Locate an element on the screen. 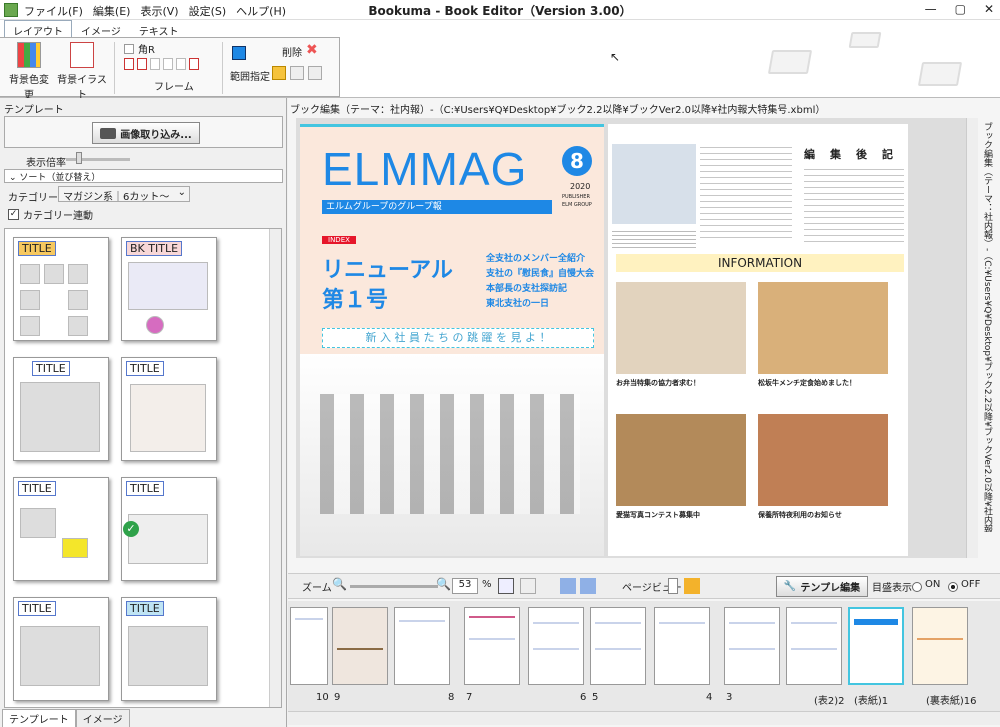 Image resolution: width=1000 pixels, height=727 pixels. zoom-out-icon: 🔍 is located at coordinates (339, 584).